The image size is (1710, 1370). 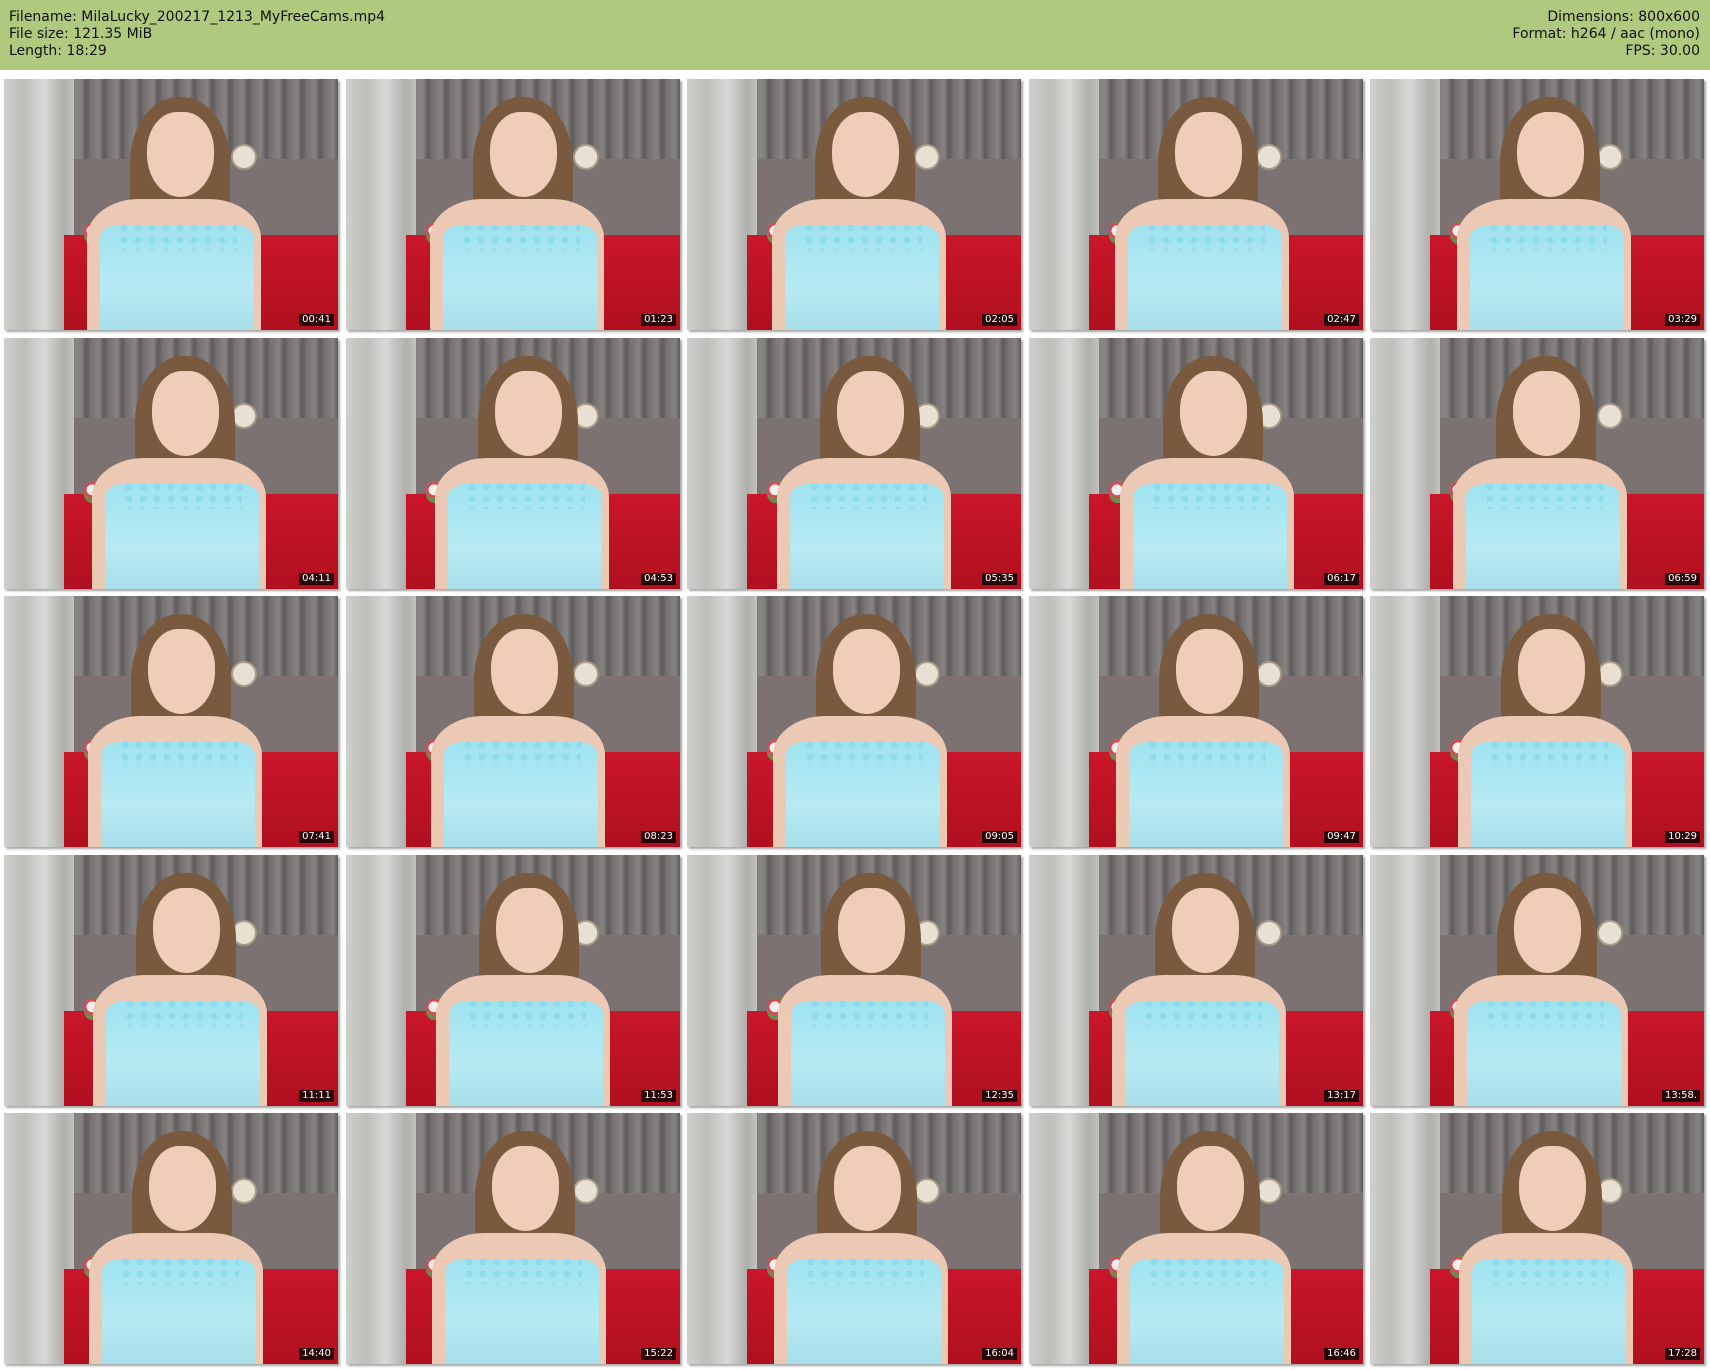 What do you see at coordinates (1196, 980) in the screenshot?
I see `video-thumbnail: 13:17` at bounding box center [1196, 980].